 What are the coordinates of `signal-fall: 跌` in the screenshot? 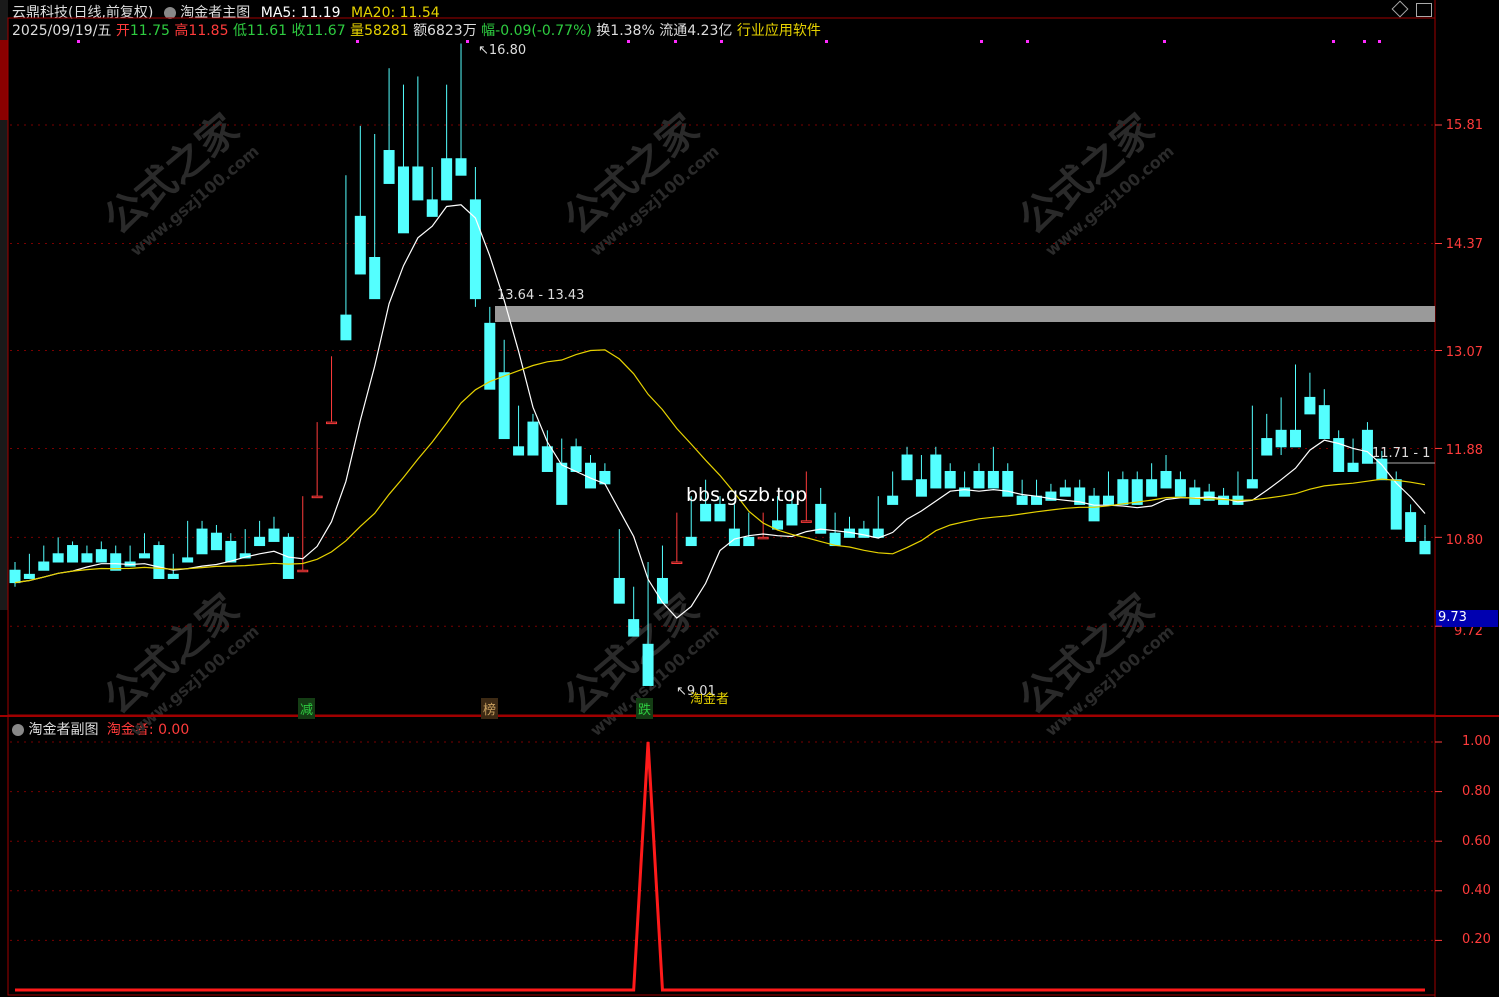 It's located at (645, 708).